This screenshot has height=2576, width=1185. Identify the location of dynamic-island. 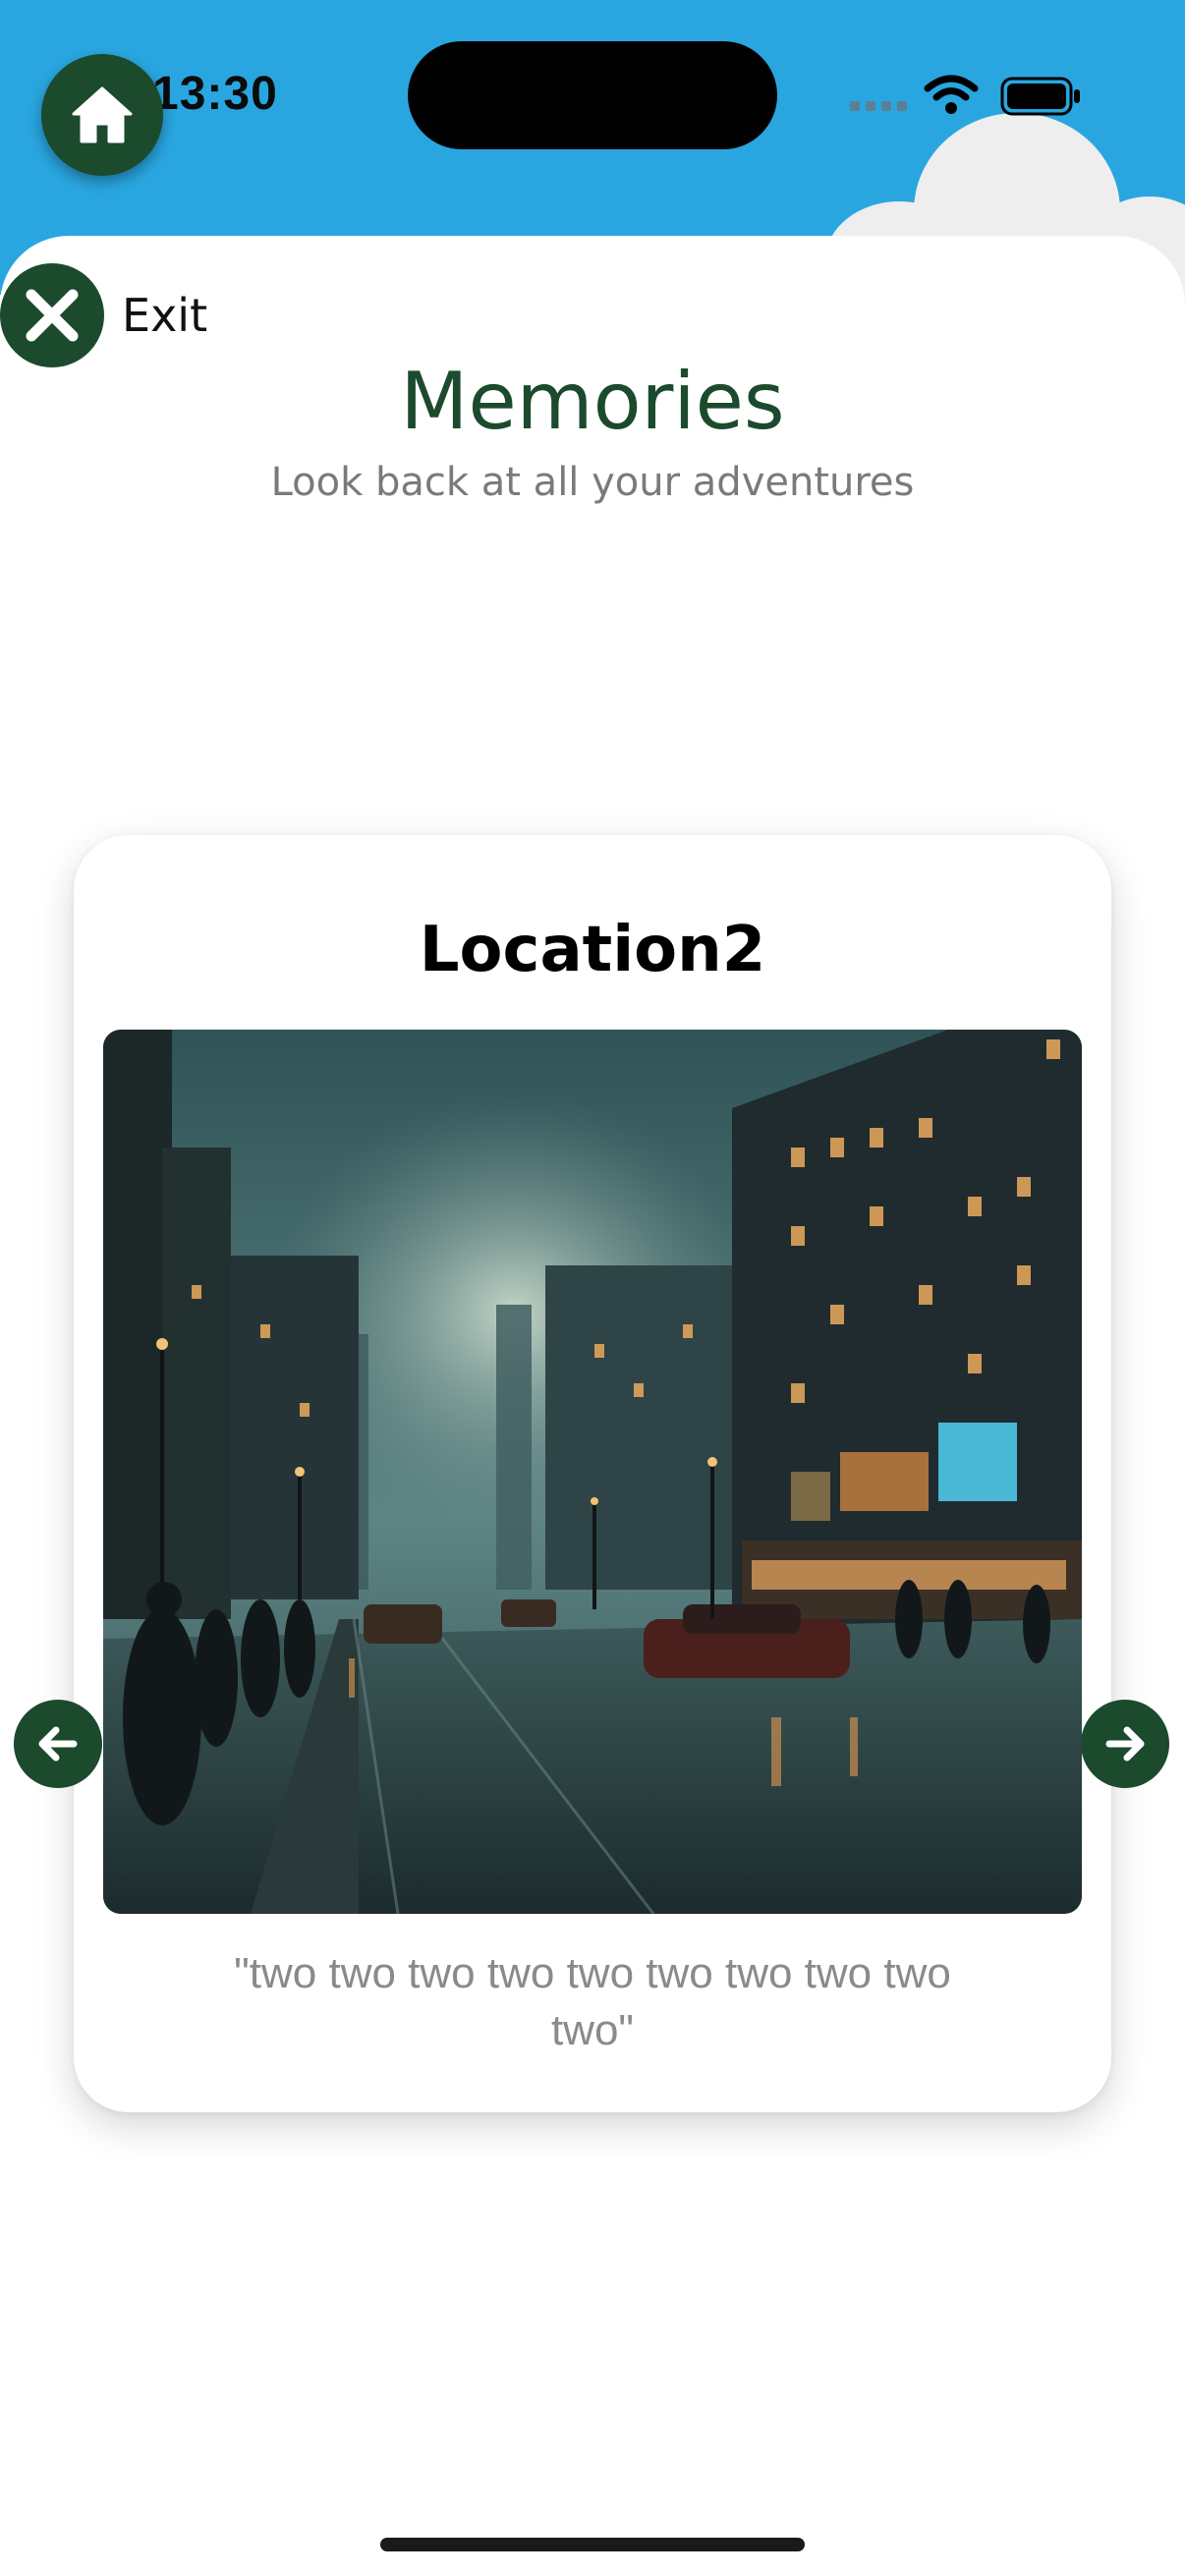
(592, 95).